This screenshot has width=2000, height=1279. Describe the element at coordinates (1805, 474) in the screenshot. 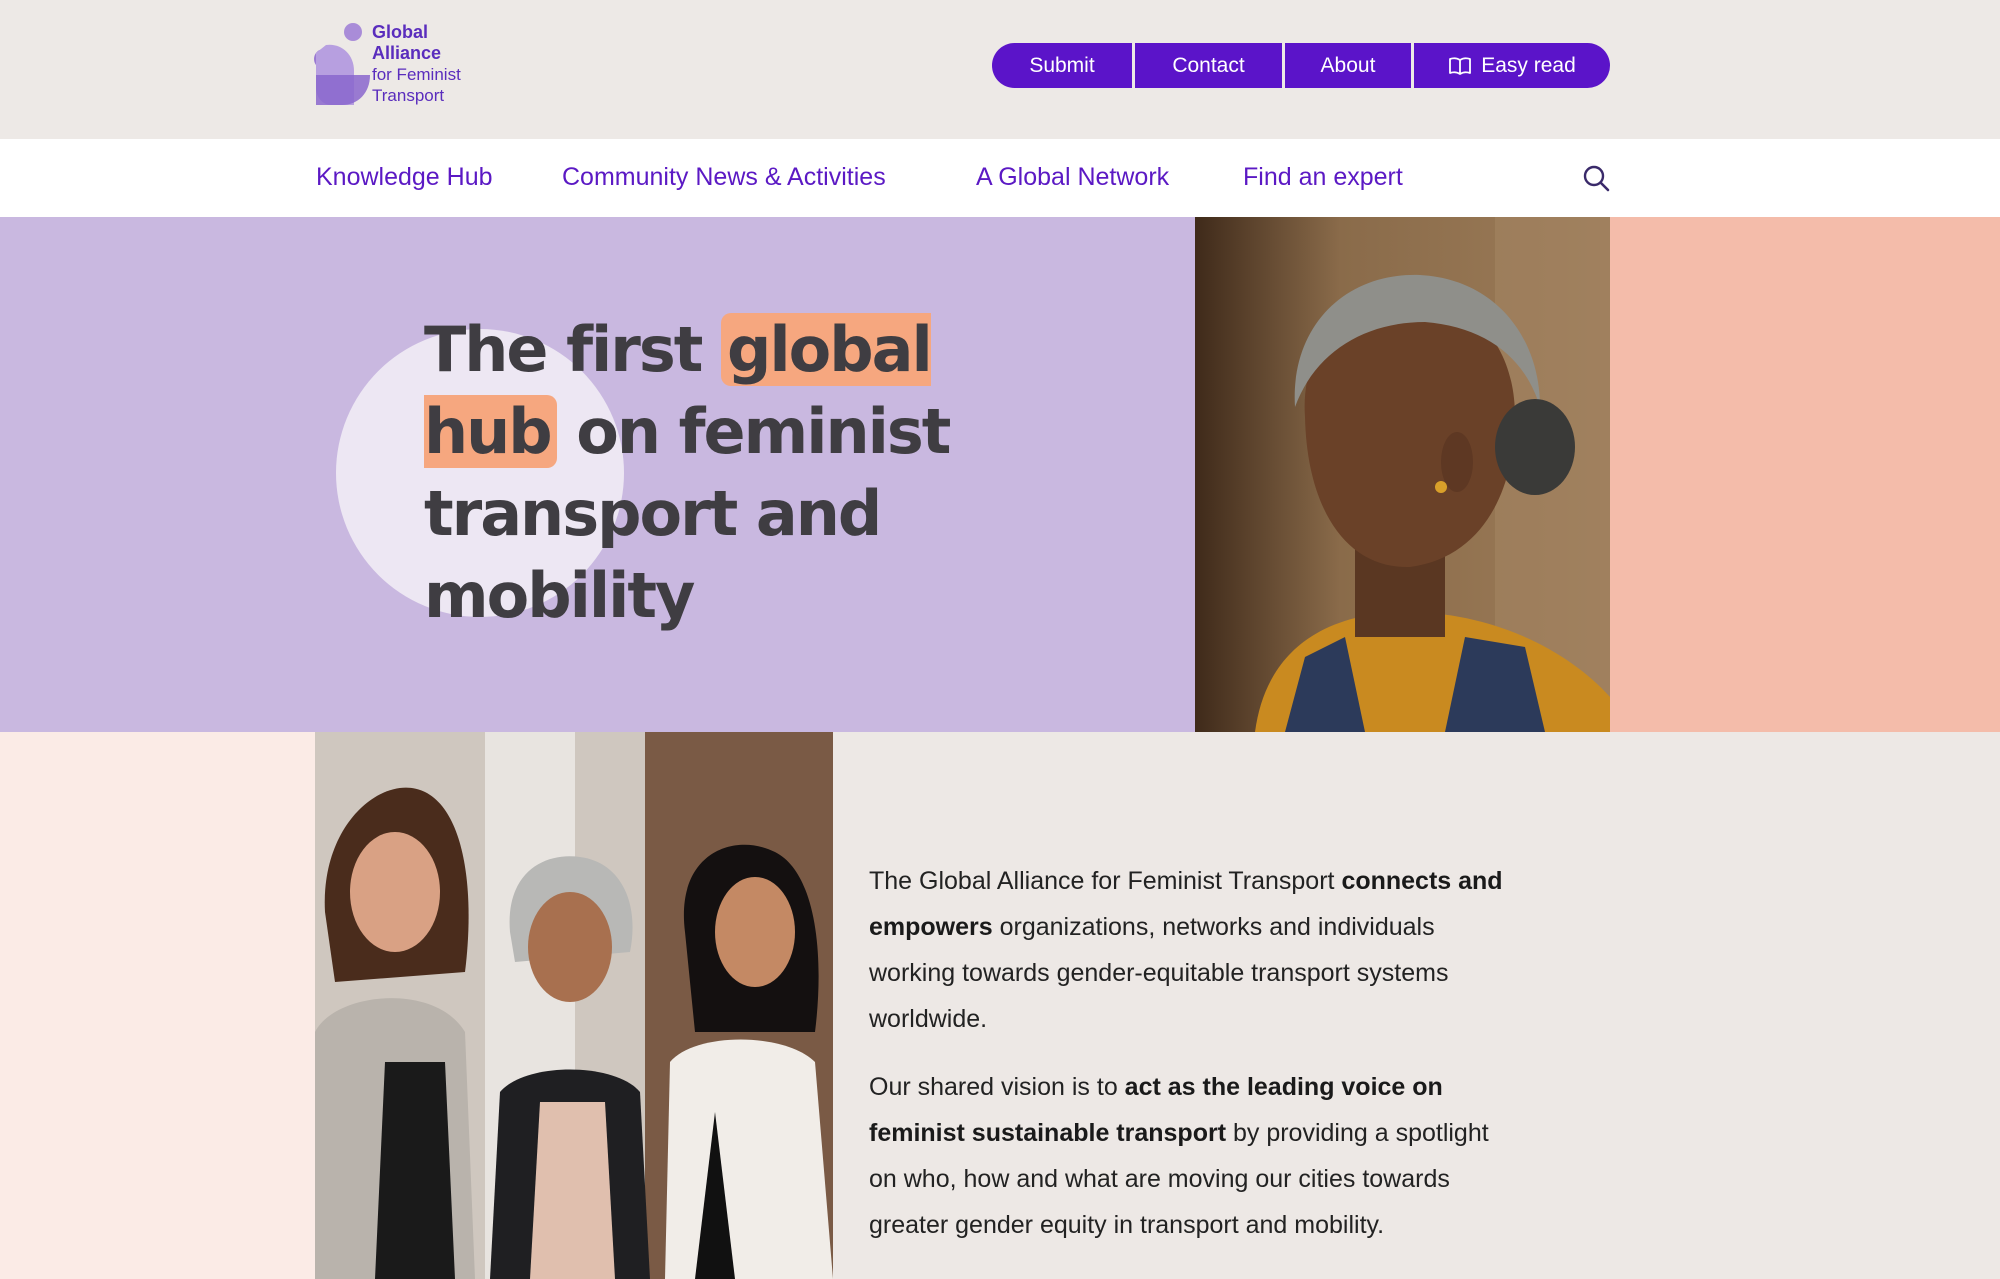

I see `hero-accent-panel` at that location.